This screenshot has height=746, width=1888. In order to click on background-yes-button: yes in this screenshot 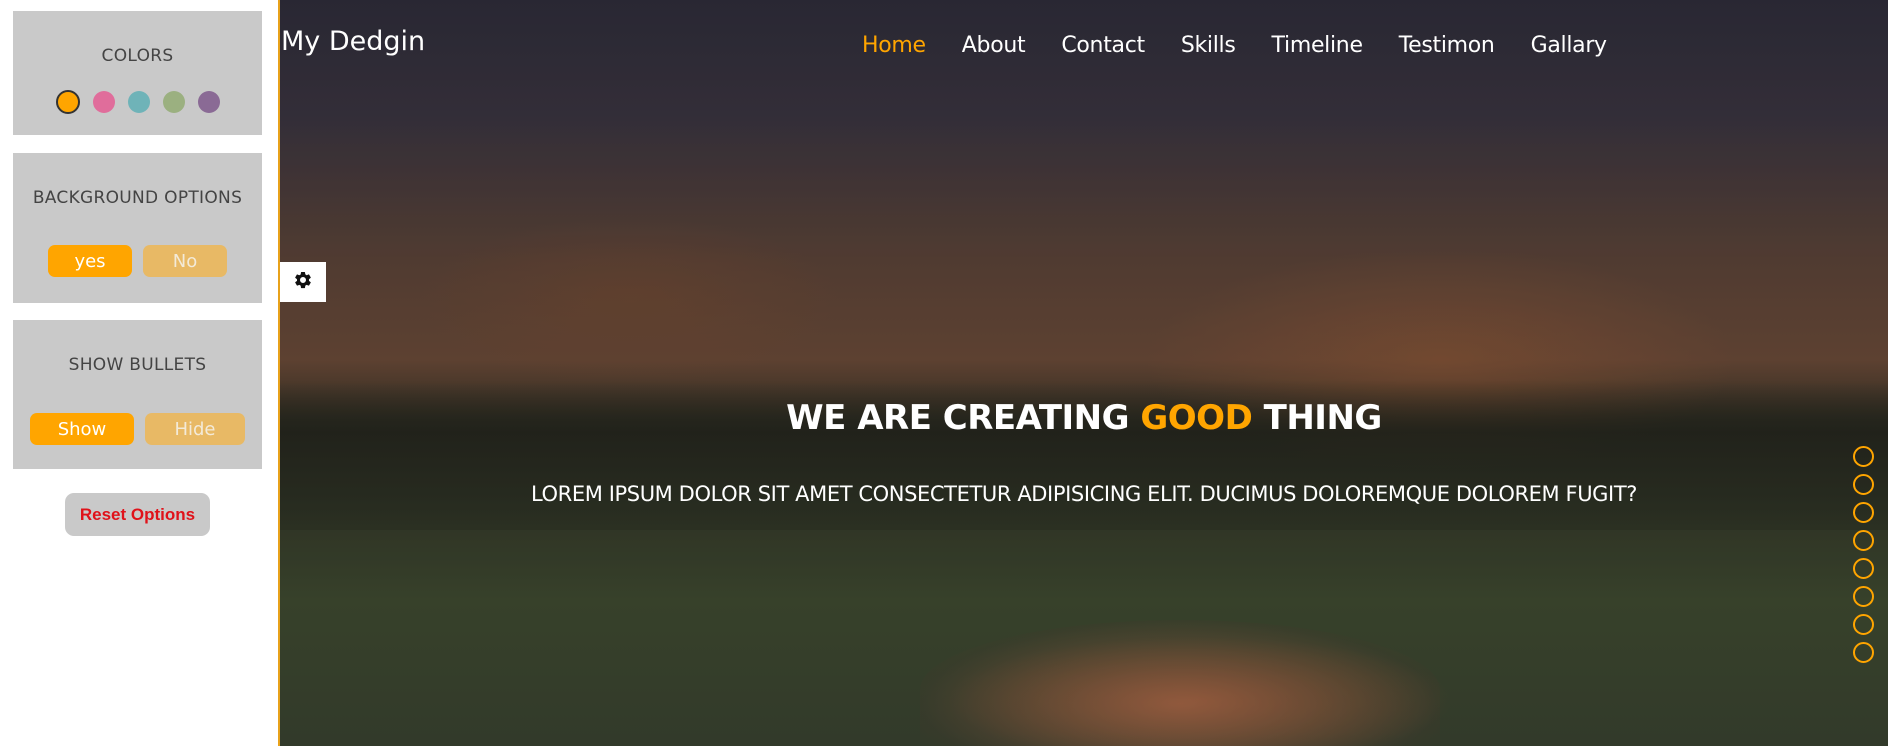, I will do `click(90, 261)`.